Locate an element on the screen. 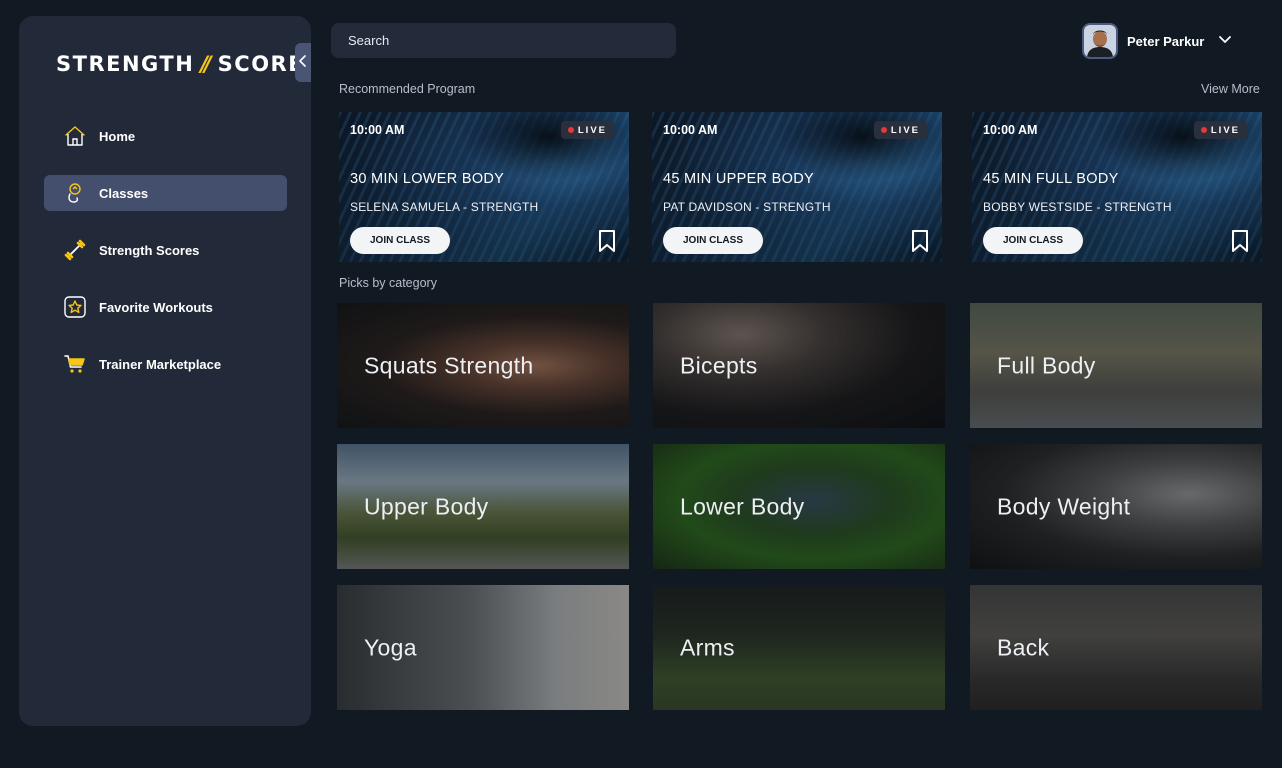 Image resolution: width=1282 pixels, height=768 pixels. category-tile-body-weight: Body Weight is located at coordinates (1116, 506).